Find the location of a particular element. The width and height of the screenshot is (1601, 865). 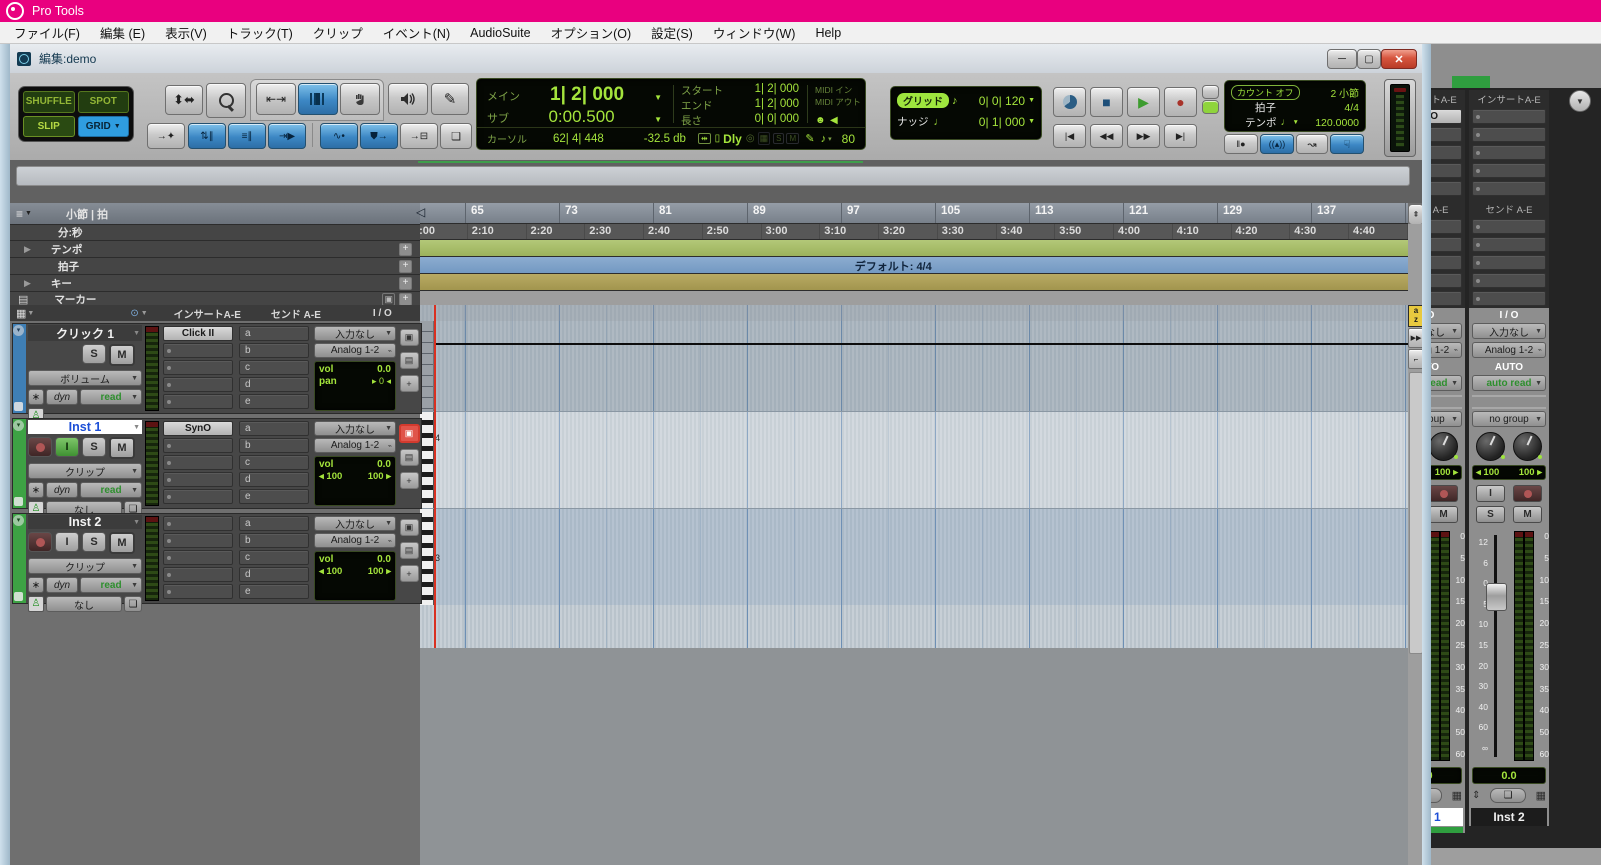

vertical-scrollbar is located at coordinates (1415, 513).